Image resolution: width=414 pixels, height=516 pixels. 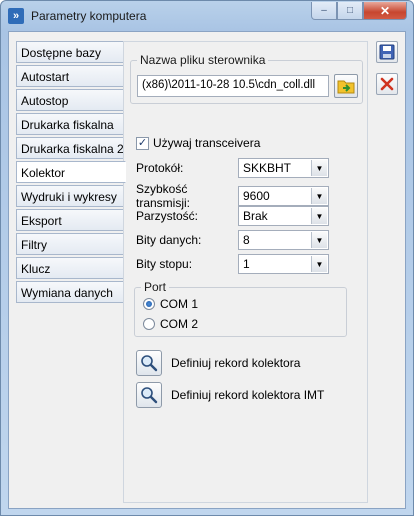 I want to click on data-bits-label: Bity danych:, so click(x=169, y=240).